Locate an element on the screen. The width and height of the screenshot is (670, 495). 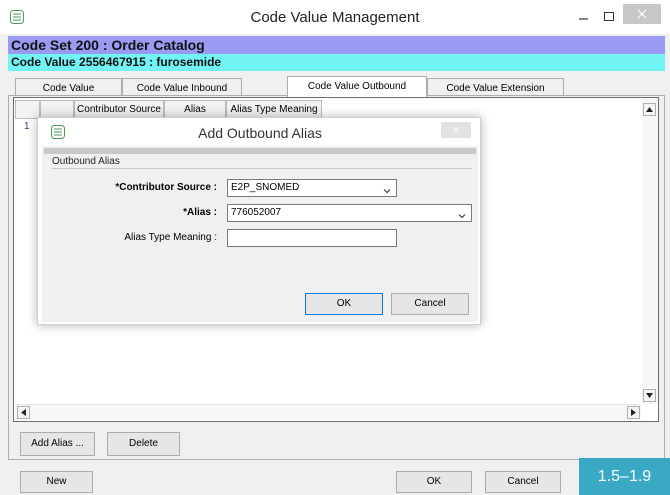
version-badge: 1.5–1.9 is located at coordinates (624, 476).